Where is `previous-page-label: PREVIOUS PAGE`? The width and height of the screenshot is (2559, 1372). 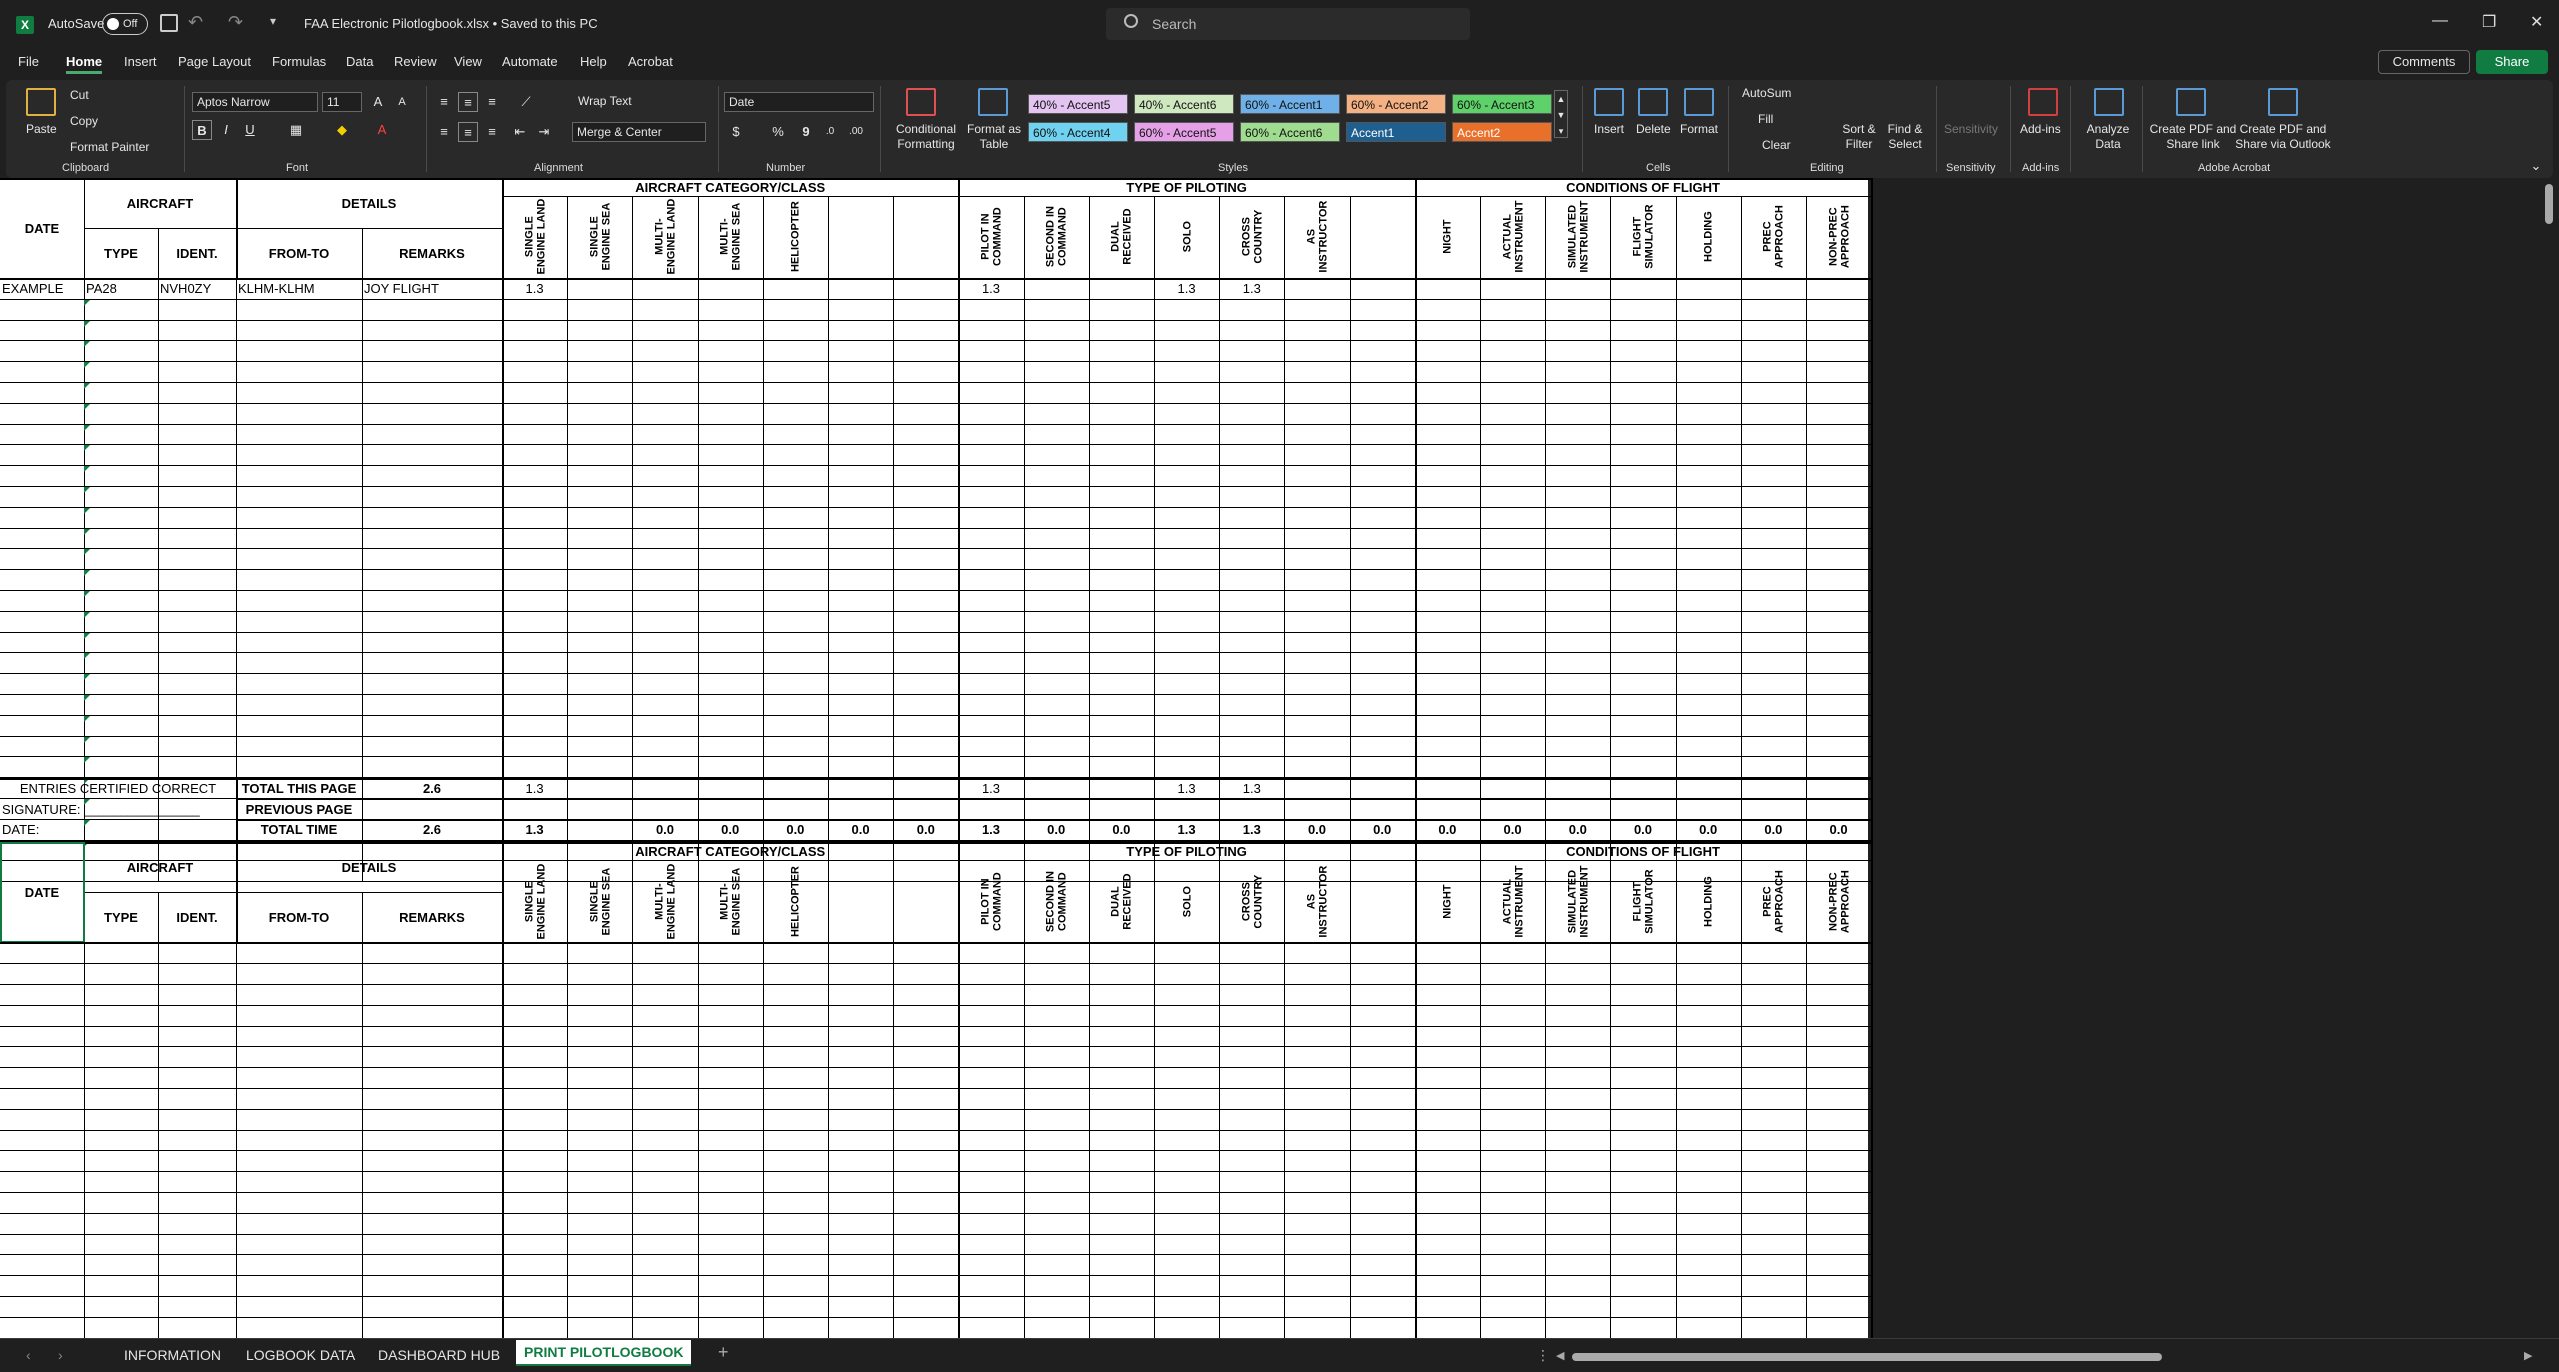 previous-page-label: PREVIOUS PAGE is located at coordinates (299, 809).